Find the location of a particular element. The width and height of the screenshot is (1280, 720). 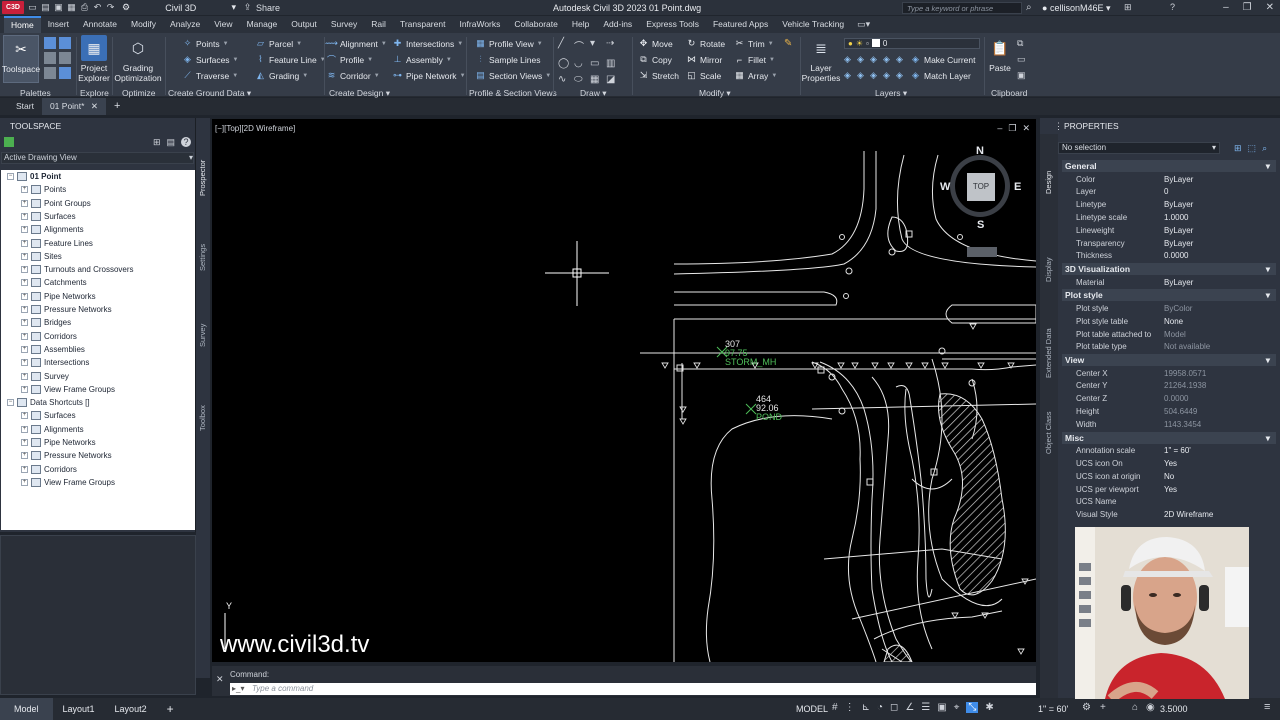

selection-dropdown: No selection ▾ is located at coordinates (1139, 148).